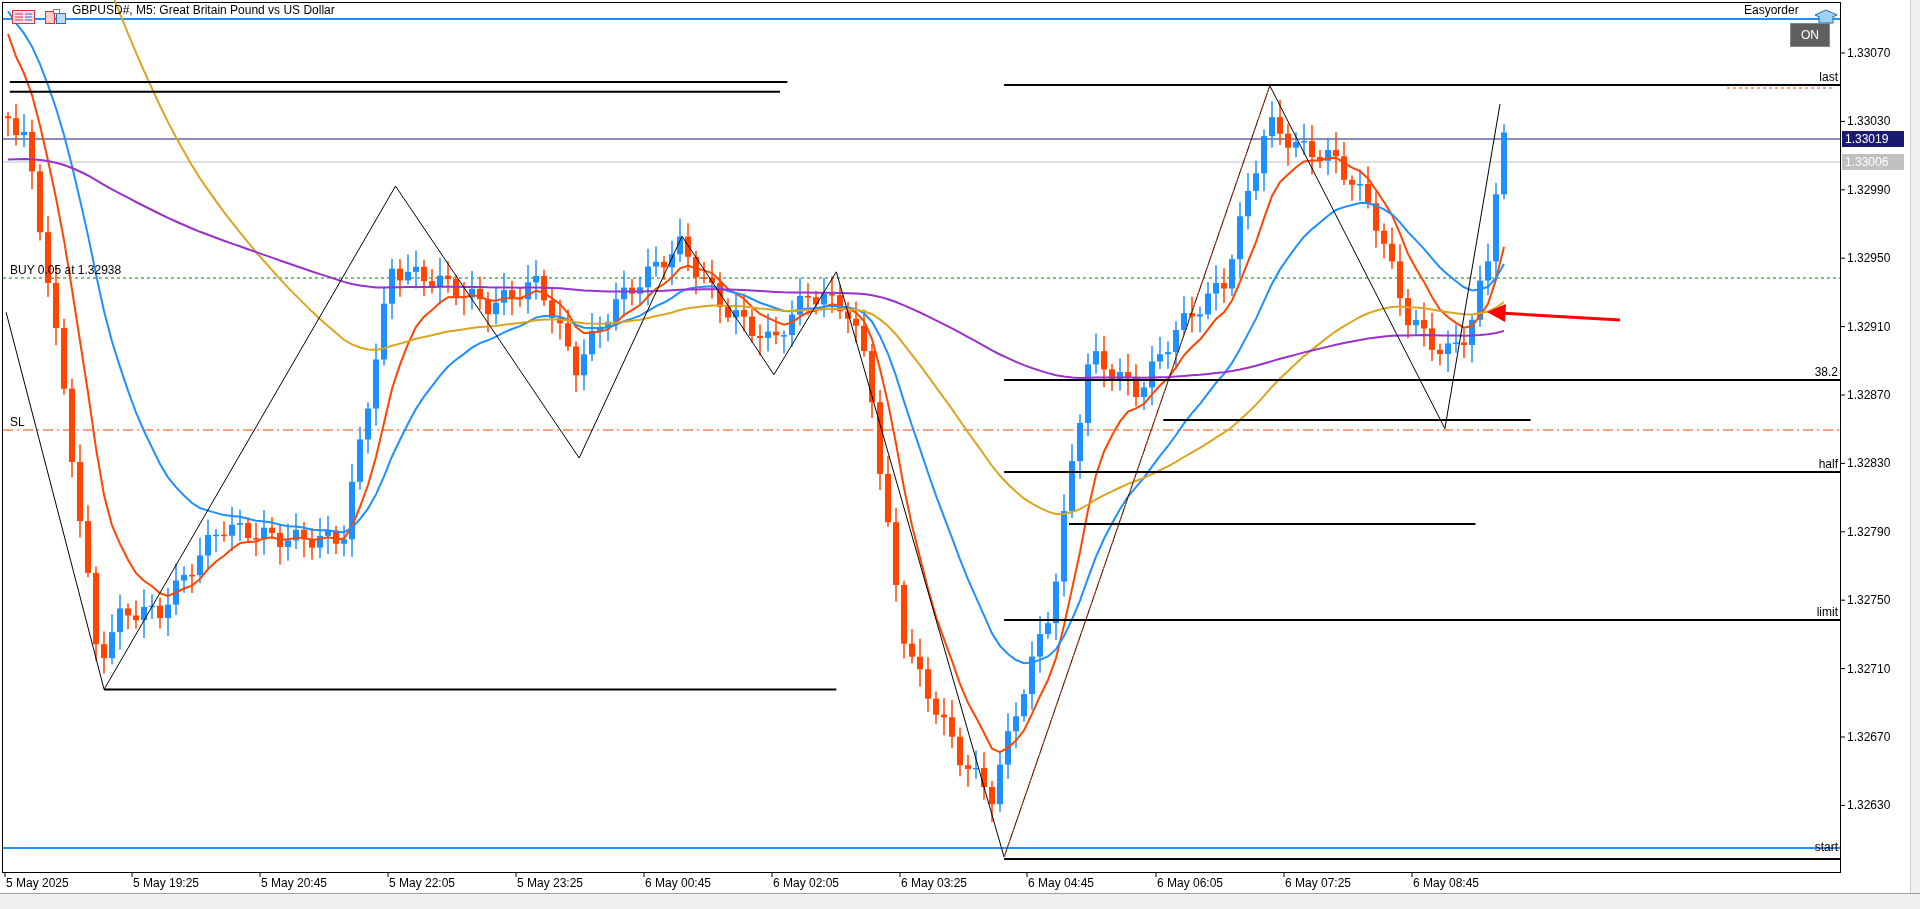  What do you see at coordinates (1869, 395) in the screenshot?
I see `price-tick-label: 1.32870` at bounding box center [1869, 395].